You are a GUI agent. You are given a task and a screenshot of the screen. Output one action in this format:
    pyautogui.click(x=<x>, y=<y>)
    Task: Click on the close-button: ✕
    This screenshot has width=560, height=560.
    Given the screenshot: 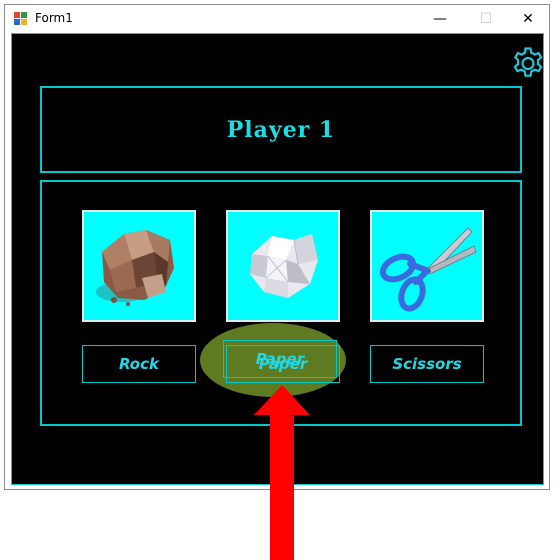 What is the action you would take?
    pyautogui.click(x=528, y=19)
    